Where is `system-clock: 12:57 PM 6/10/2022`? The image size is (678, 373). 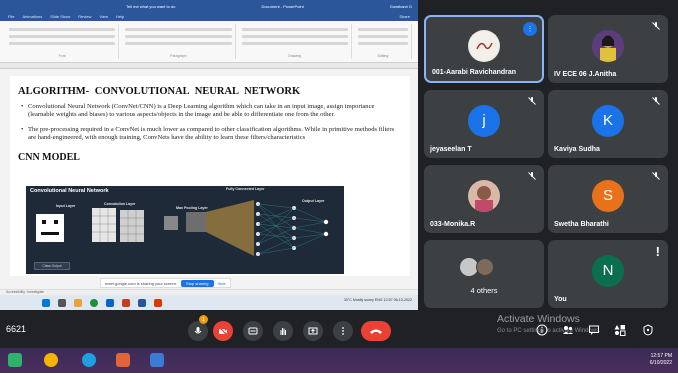 system-clock: 12:57 PM 6/10/2022 is located at coordinates (661, 360).